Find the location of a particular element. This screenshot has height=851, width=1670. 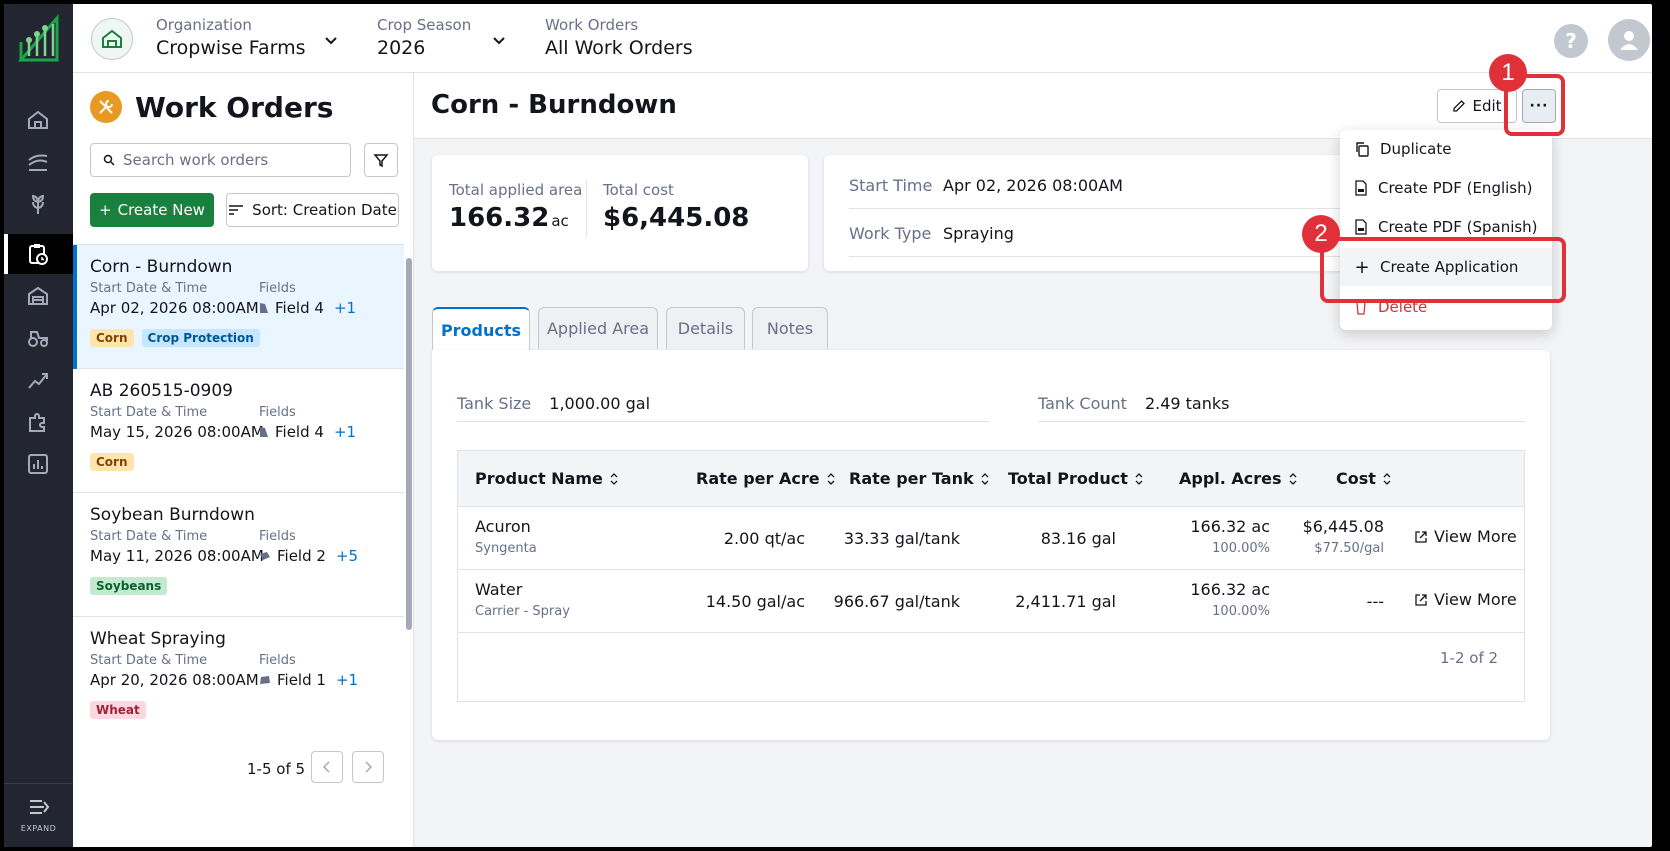

applied-area-stat: Total applied area 166.32 ac is located at coordinates (515, 207).